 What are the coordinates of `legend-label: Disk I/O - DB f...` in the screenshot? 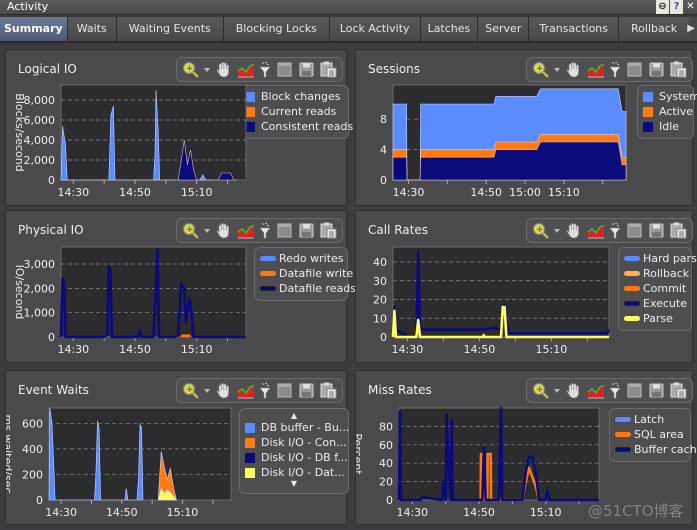 It's located at (304, 457).